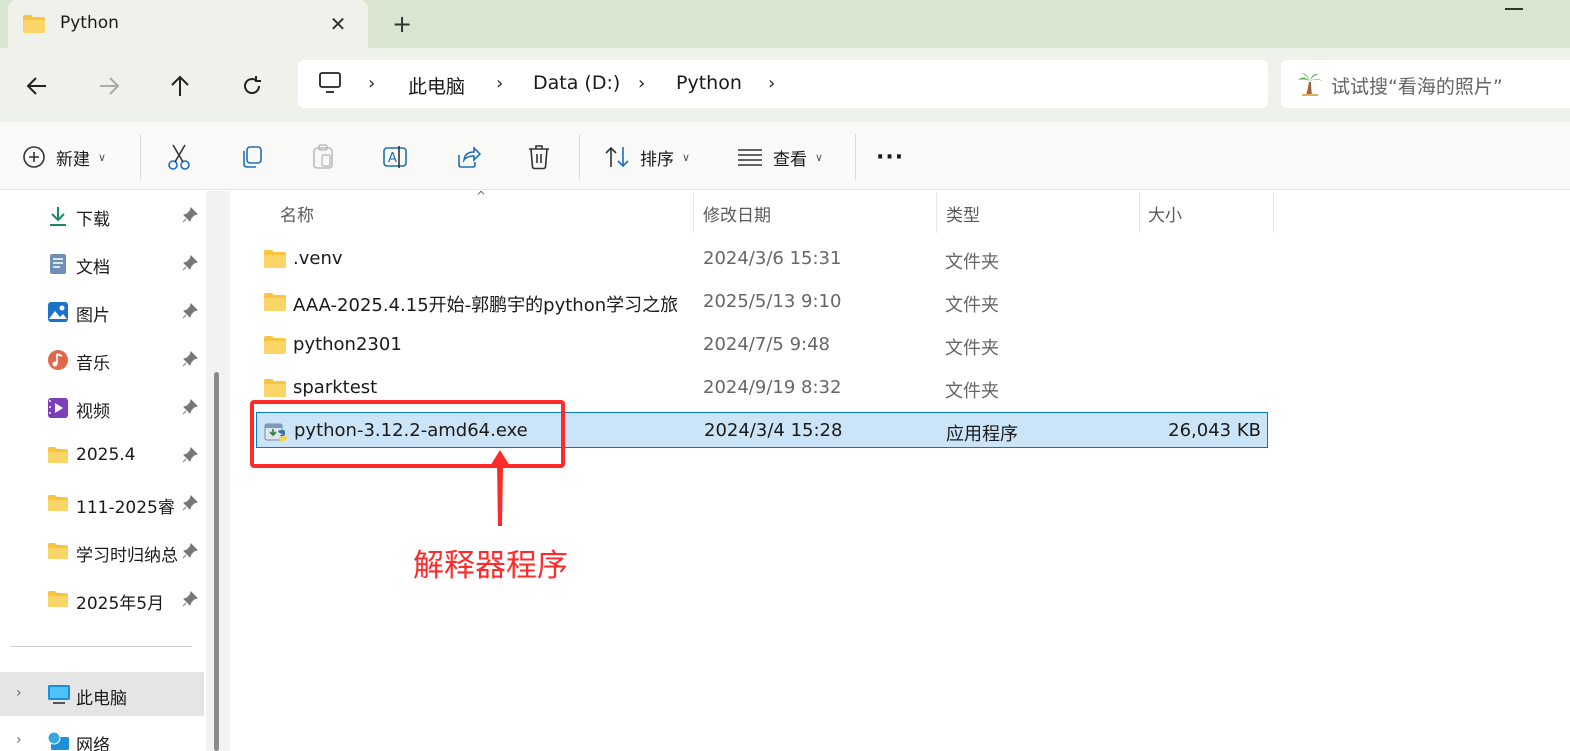 Image resolution: width=1570 pixels, height=751 pixels. What do you see at coordinates (58, 264) in the screenshot?
I see `document-icon` at bounding box center [58, 264].